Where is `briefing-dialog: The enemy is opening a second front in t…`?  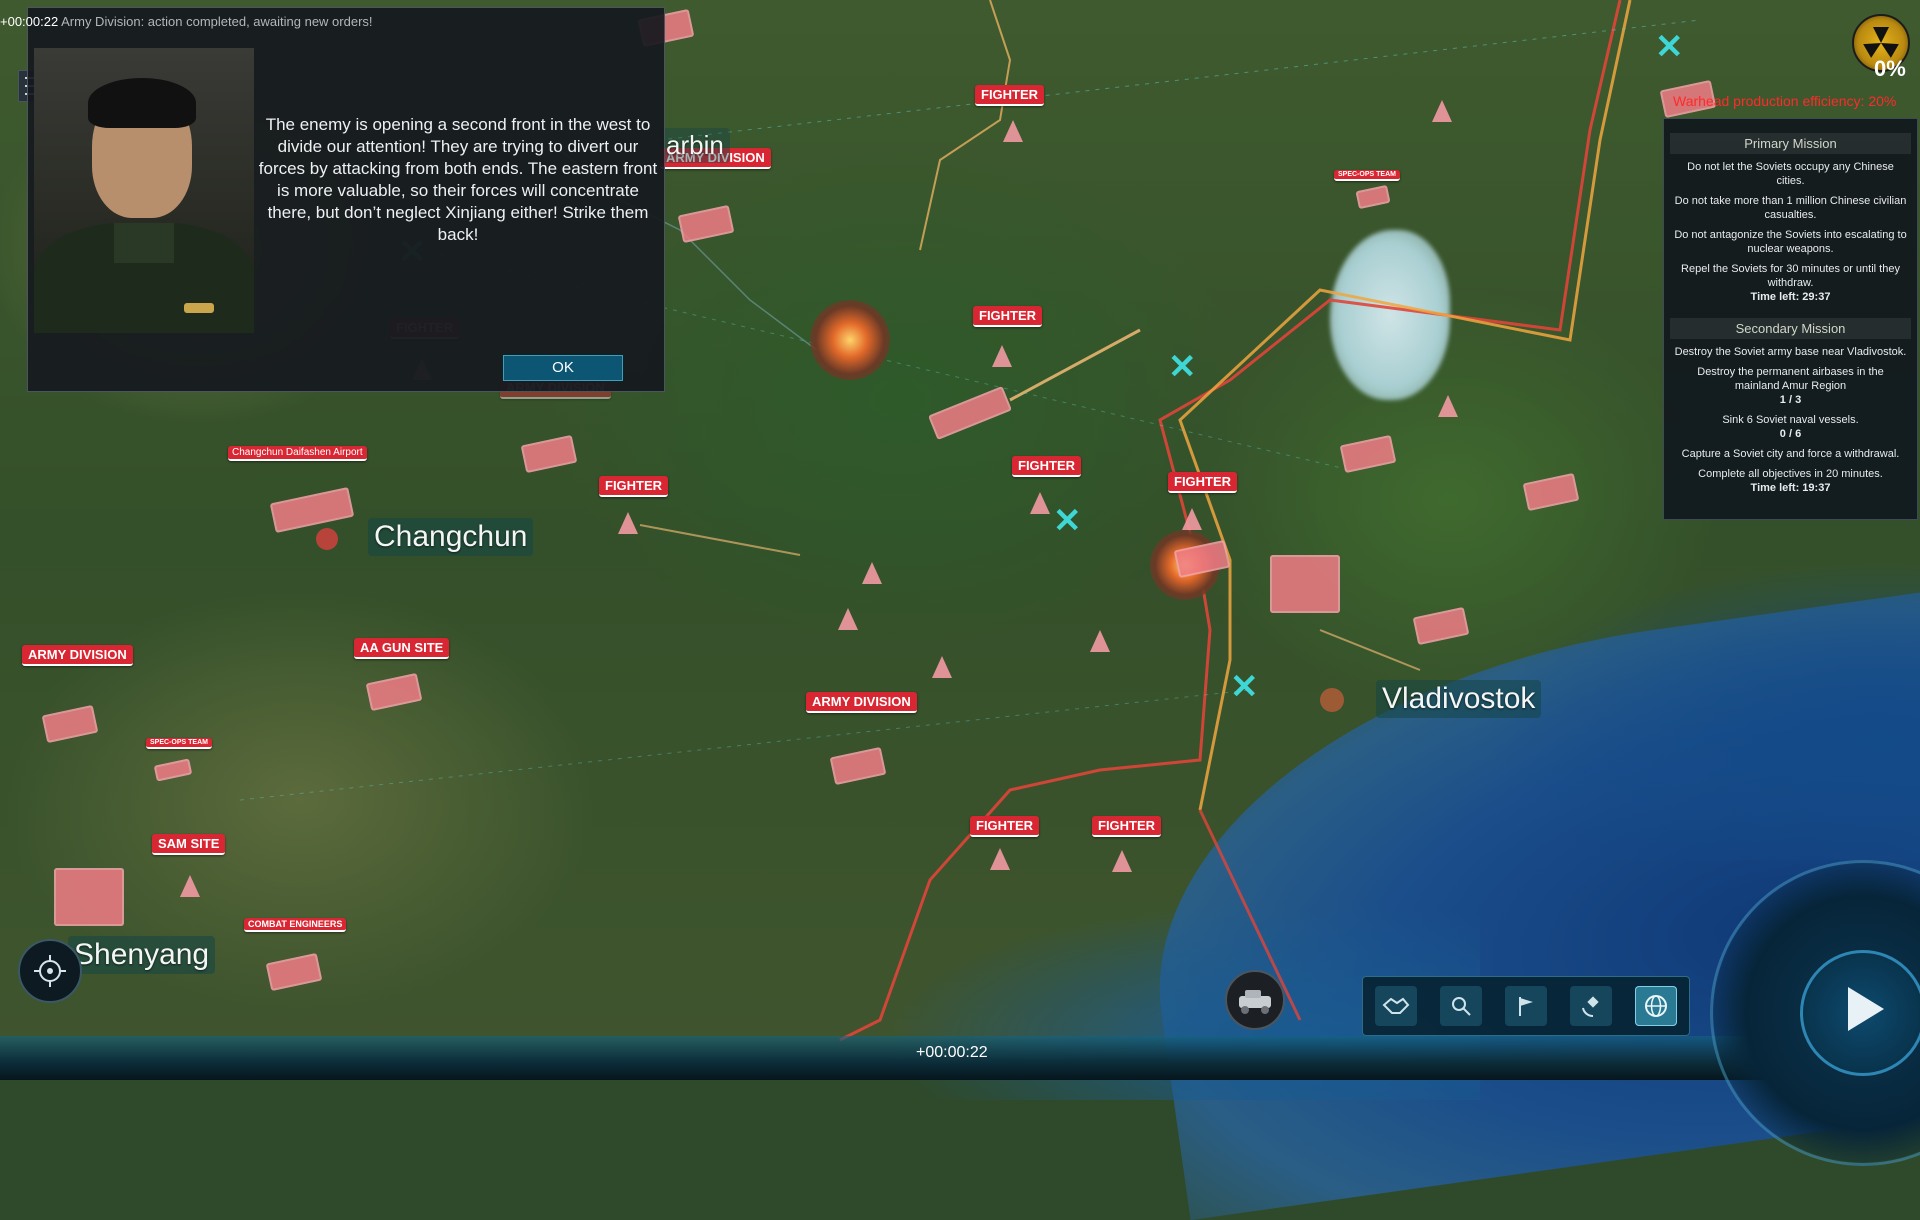 briefing-dialog: The enemy is opening a second front in t… is located at coordinates (346, 199).